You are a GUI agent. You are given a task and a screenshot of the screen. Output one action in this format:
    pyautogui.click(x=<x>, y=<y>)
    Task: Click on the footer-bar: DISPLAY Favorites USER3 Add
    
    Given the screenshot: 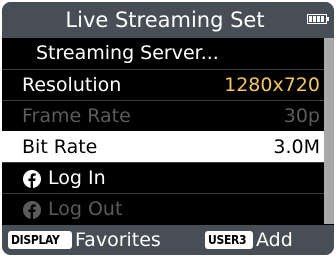 What is the action you would take?
    pyautogui.click(x=168, y=240)
    